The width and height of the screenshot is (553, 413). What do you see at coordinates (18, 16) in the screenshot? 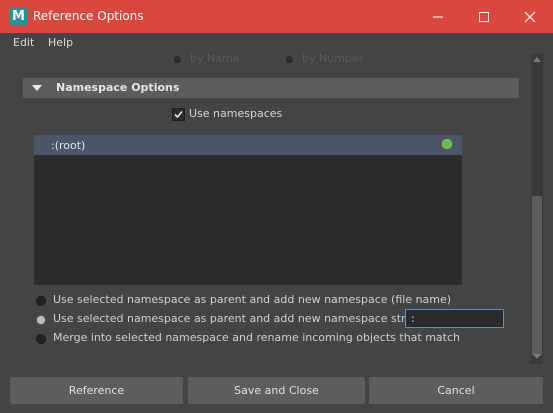
I see `maya-app-icon: M` at bounding box center [18, 16].